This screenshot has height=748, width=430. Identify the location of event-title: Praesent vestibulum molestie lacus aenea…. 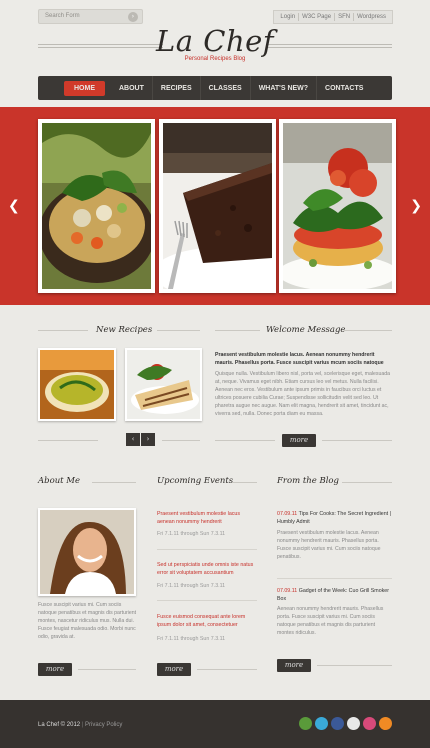
(207, 518).